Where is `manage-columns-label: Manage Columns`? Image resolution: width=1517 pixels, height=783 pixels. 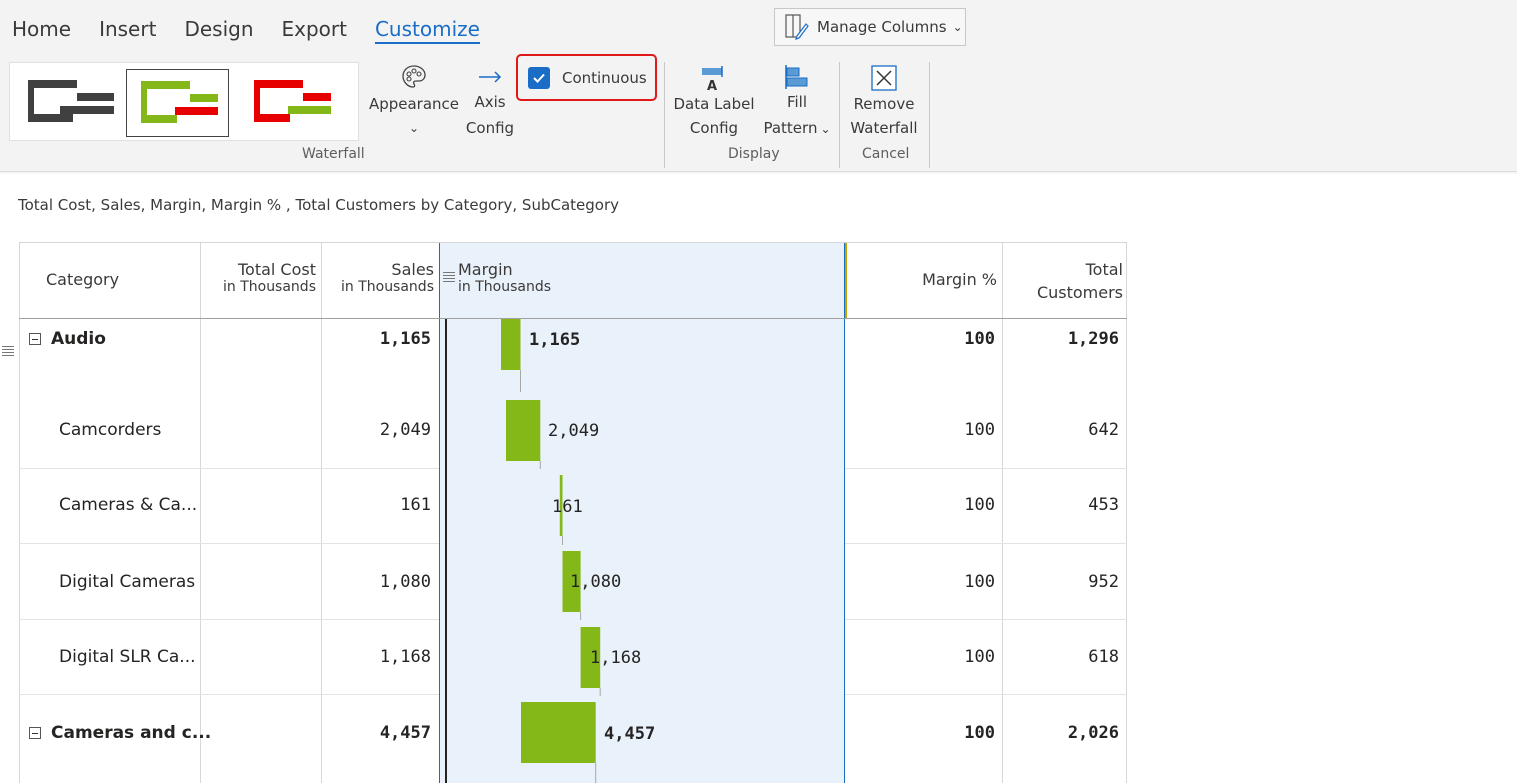
manage-columns-label: Manage Columns is located at coordinates (882, 27).